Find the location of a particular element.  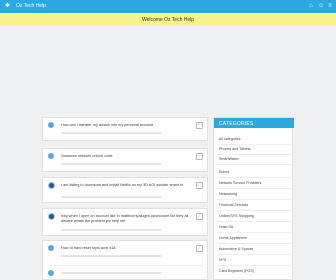

user-icon: ☺ is located at coordinates (321, 6).